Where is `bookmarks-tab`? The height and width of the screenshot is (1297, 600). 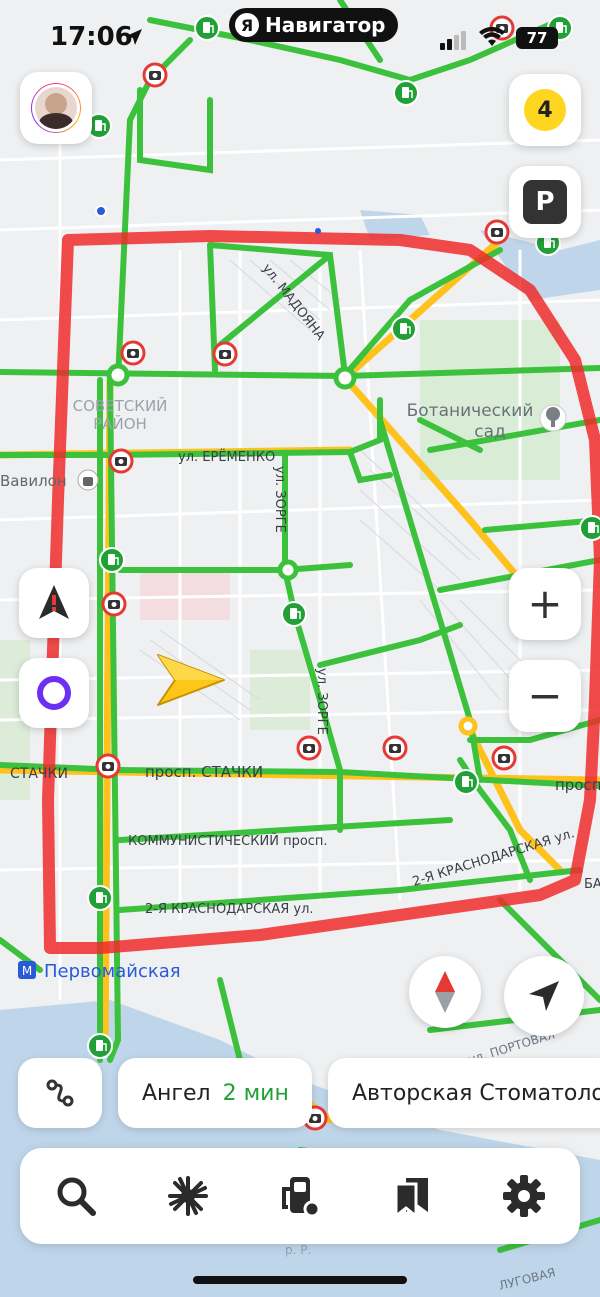 bookmarks-tab is located at coordinates (412, 1196).